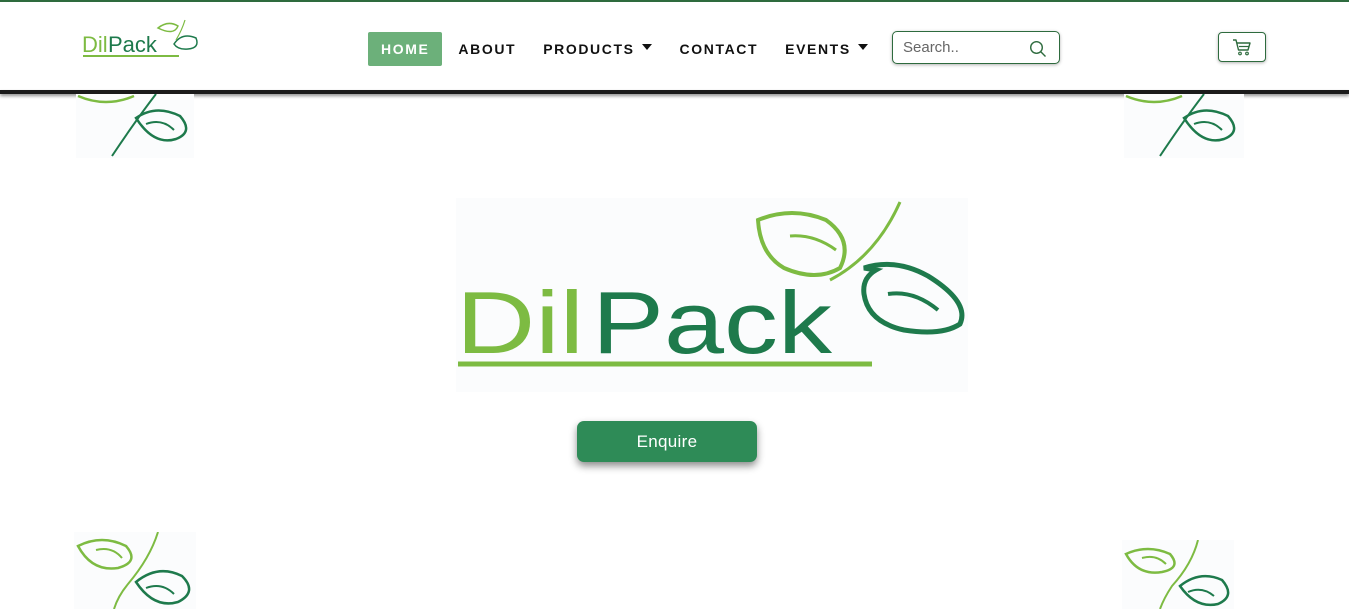 This screenshot has width=1349, height=609. I want to click on nav-products: PRODUCTS, so click(597, 49).